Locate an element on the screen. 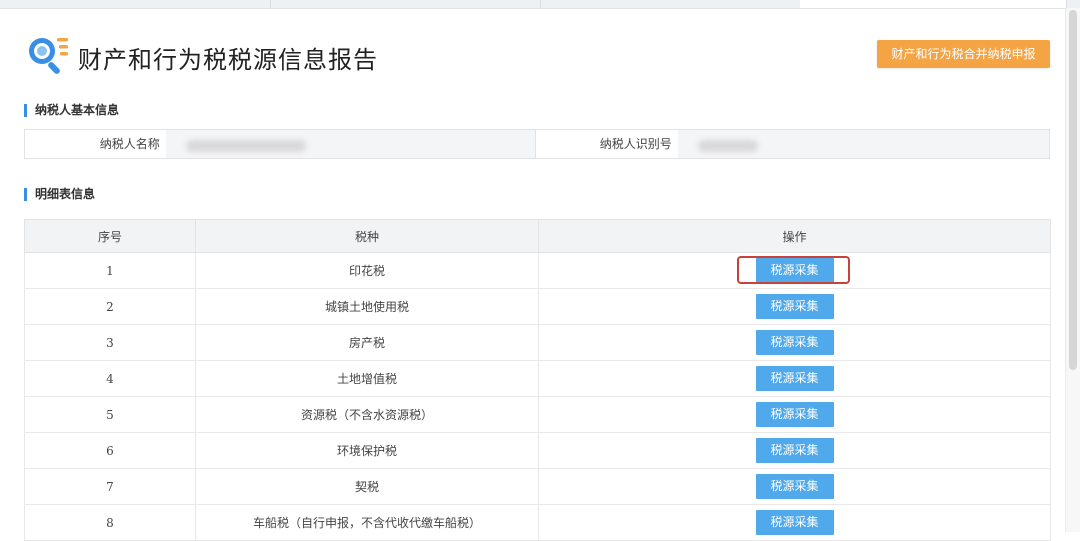  page-header: 财产和行为税税源信息报告 财产和行为税合并纳税申报 is located at coordinates (539, 55).